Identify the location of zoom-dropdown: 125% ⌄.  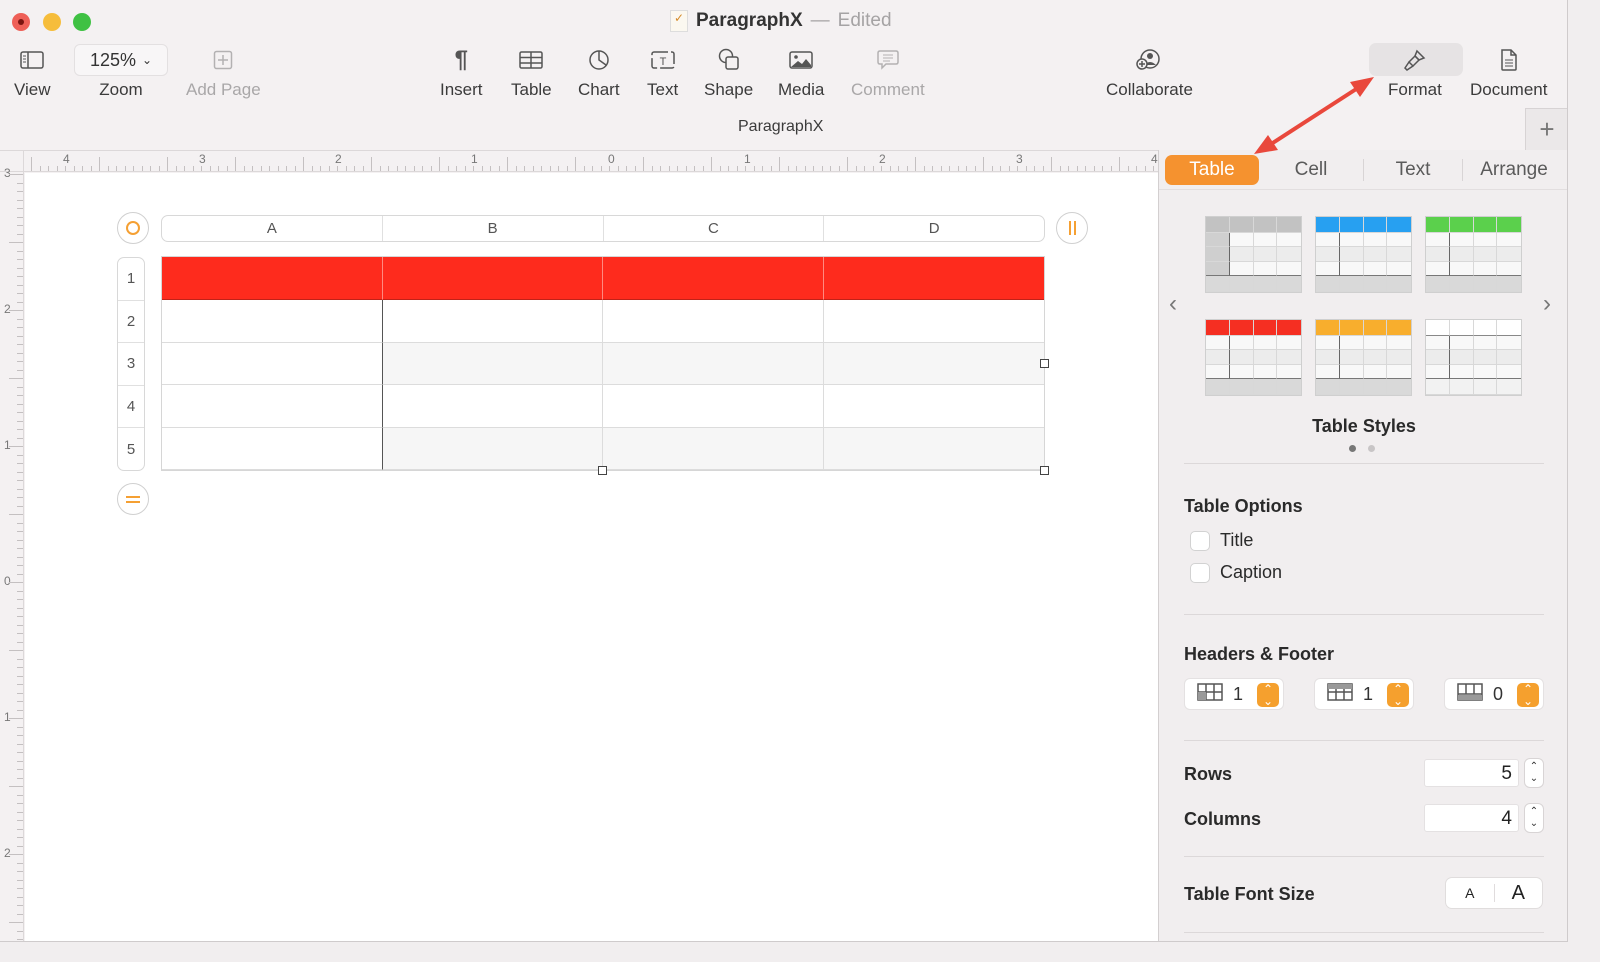
(121, 60).